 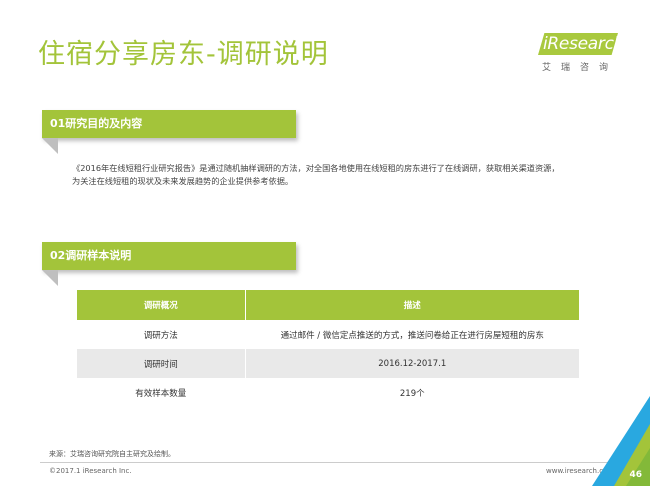 What do you see at coordinates (411, 363) in the screenshot?
I see `table-cell: 2016.12-2017.1` at bounding box center [411, 363].